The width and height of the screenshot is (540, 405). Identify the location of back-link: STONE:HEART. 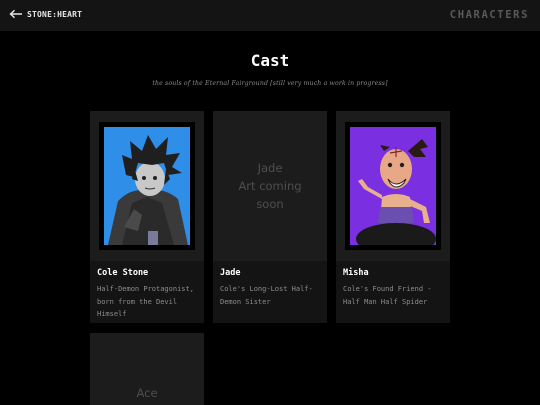
(45, 14).